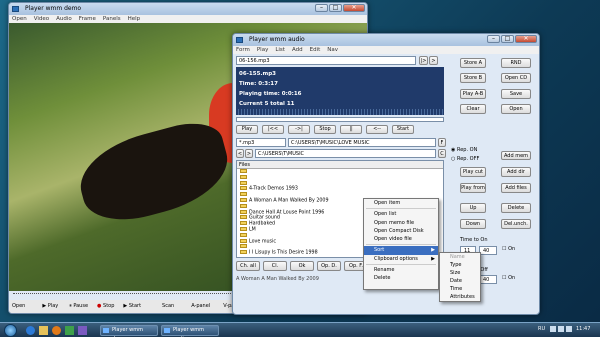 This screenshot has width=600, height=337. Describe the element at coordinates (280, 50) in the screenshot. I see `menu-list: List` at that location.